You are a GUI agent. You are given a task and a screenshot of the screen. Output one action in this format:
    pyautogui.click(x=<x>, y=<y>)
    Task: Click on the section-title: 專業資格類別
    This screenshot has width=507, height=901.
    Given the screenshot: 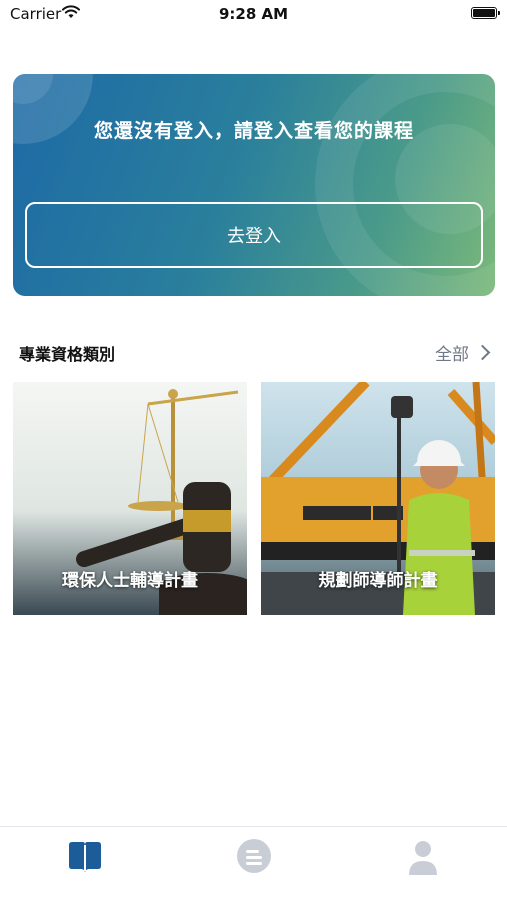 What is the action you would take?
    pyautogui.click(x=67, y=354)
    